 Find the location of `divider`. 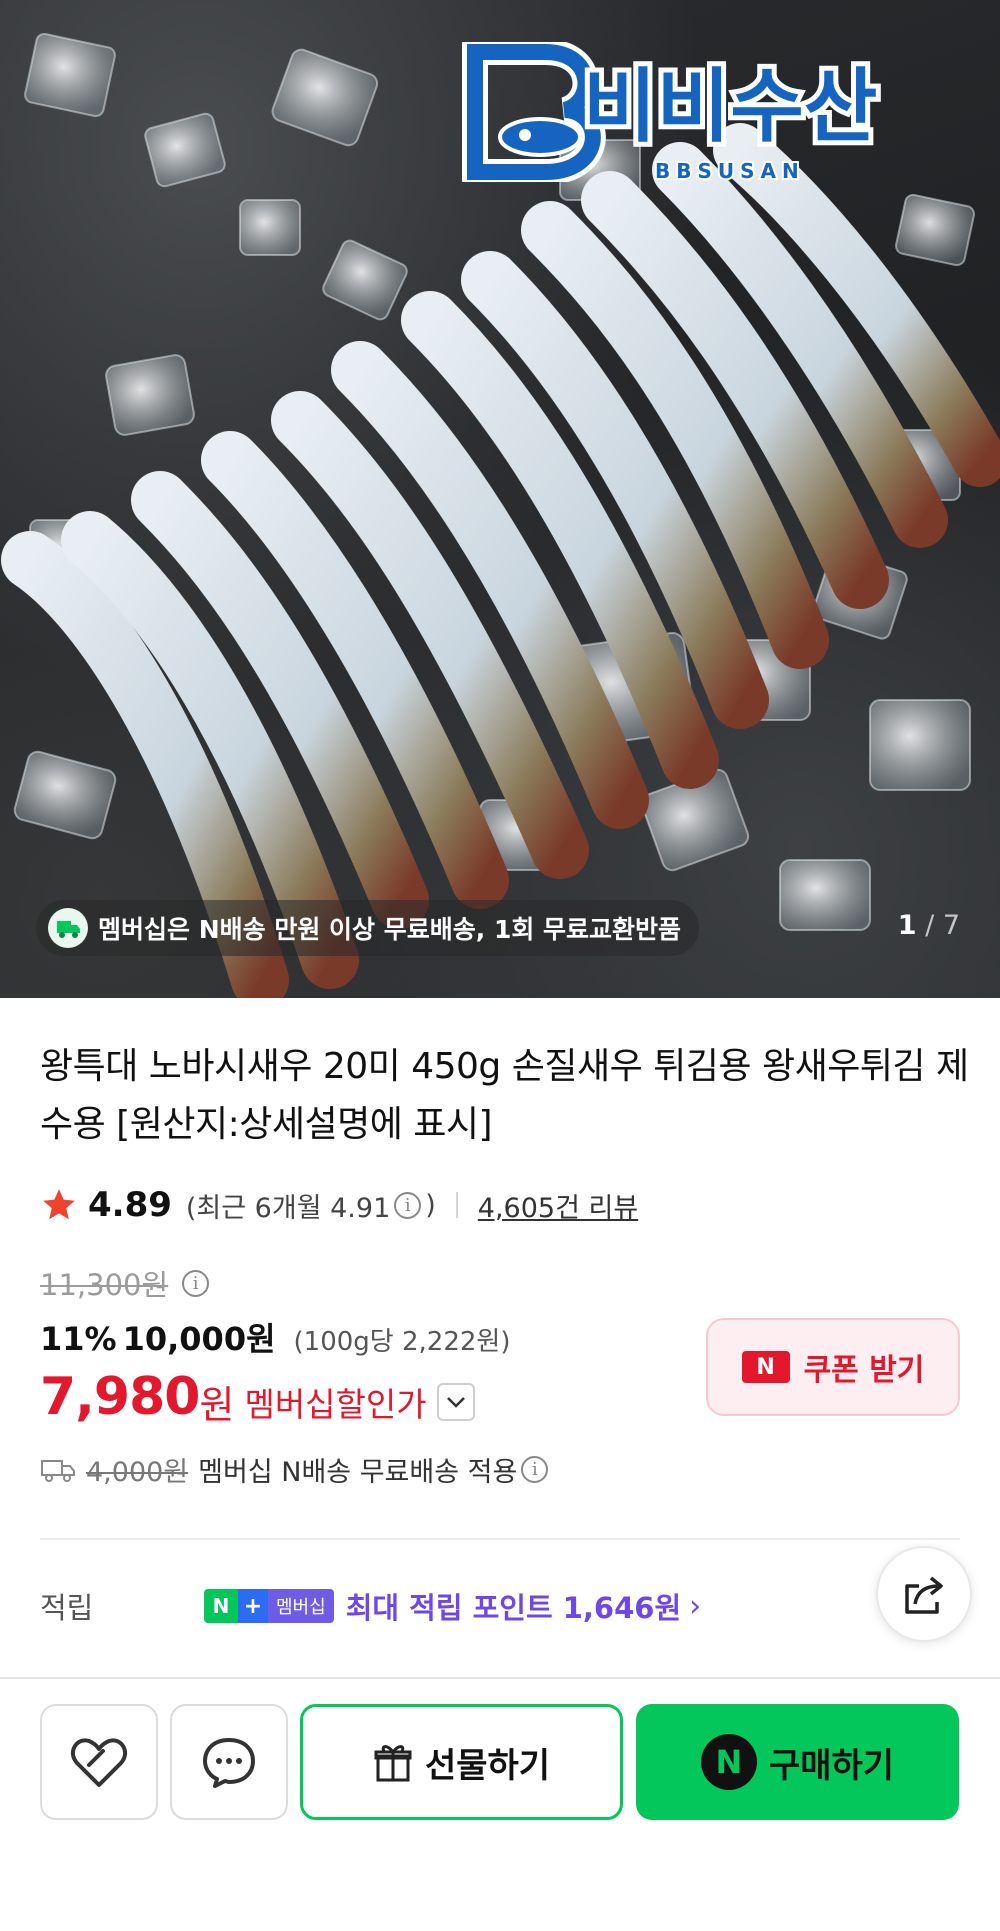

divider is located at coordinates (500, 1539).